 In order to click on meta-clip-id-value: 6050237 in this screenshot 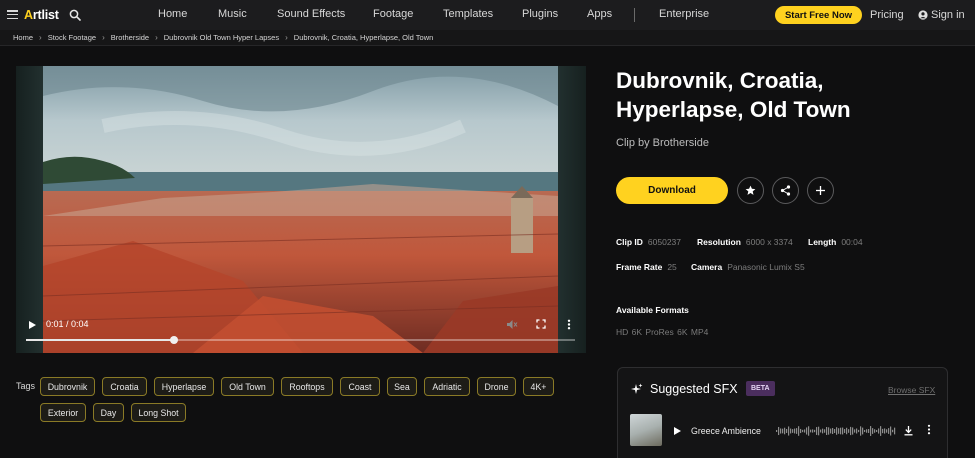, I will do `click(664, 242)`.